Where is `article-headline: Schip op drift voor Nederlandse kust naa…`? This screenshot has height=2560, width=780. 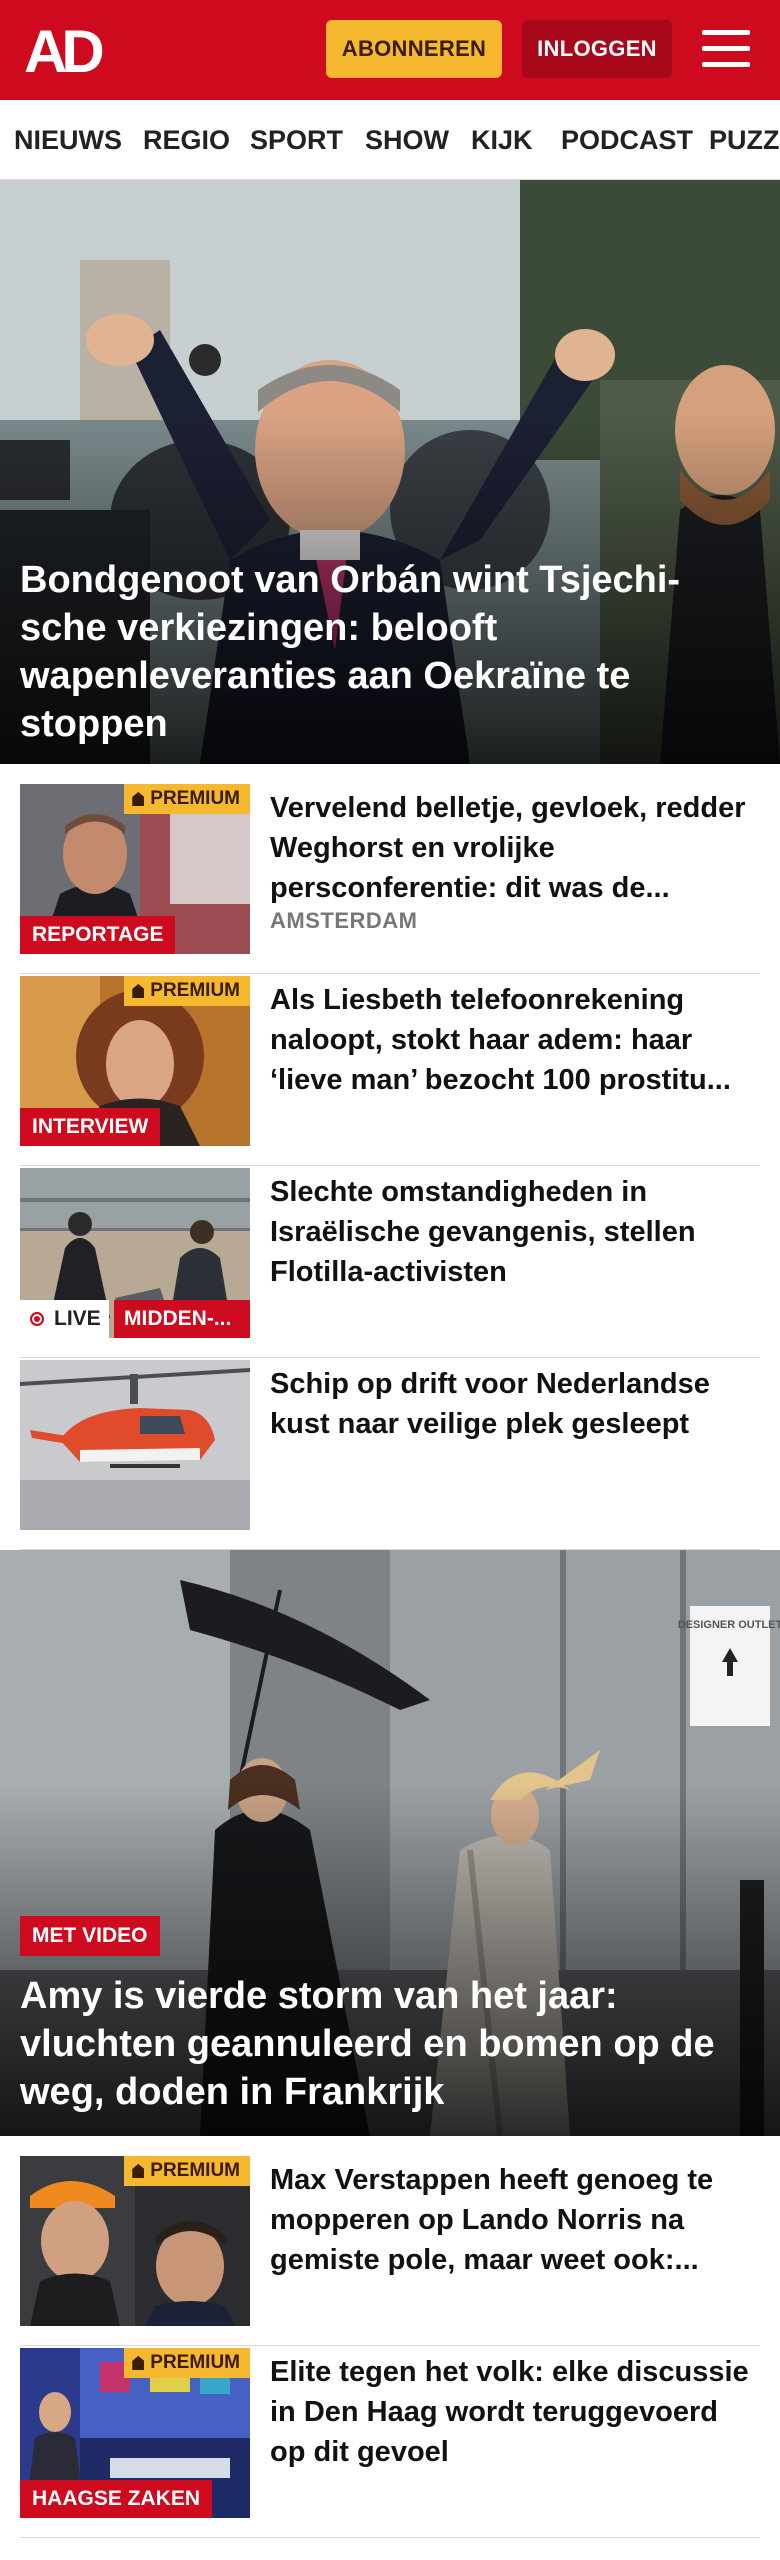 article-headline: Schip op drift voor Nederlandse kust naa… is located at coordinates (515, 1404).